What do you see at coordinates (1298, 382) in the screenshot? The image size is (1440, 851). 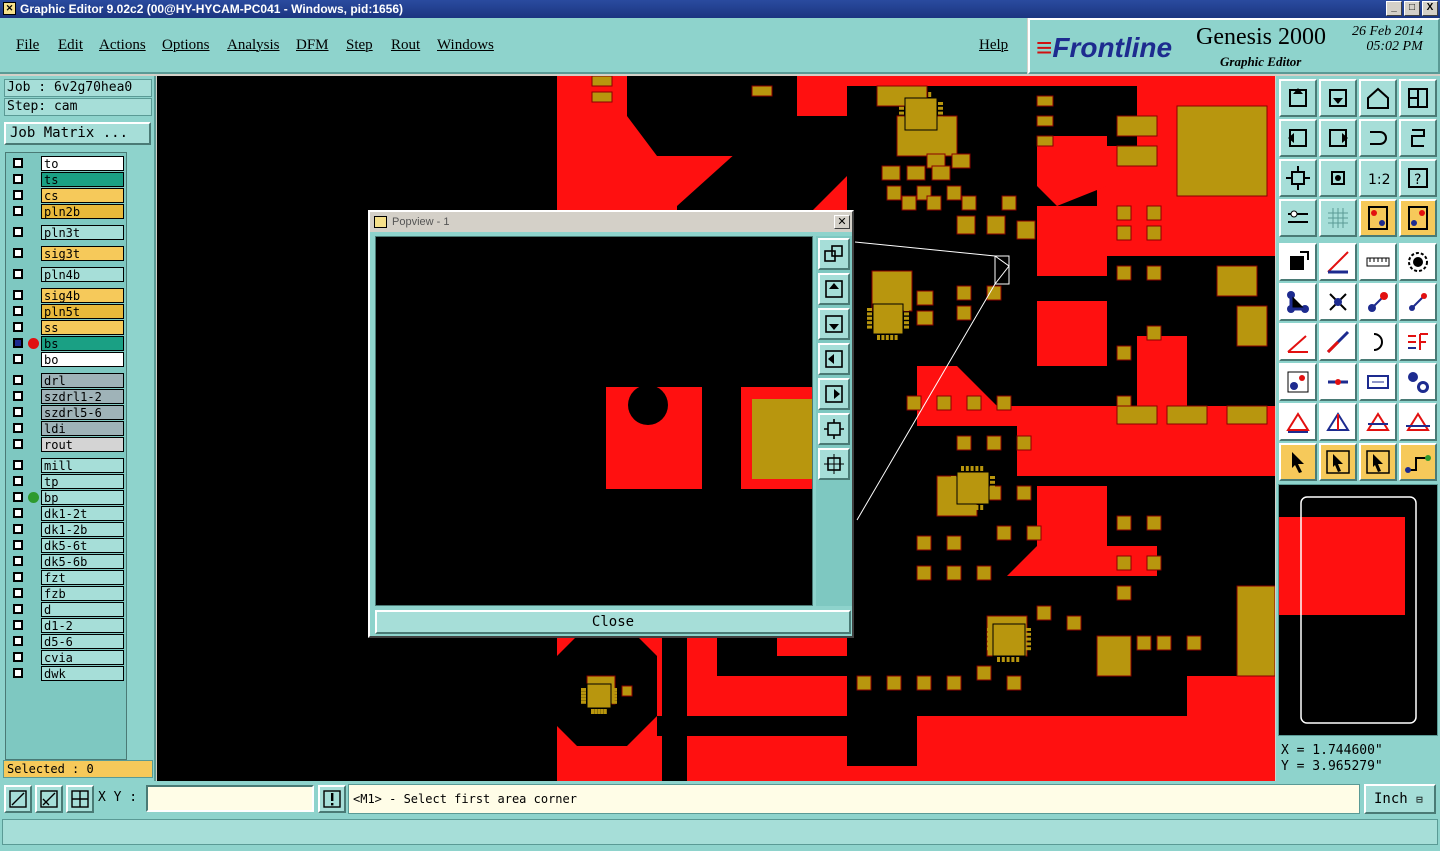 I see `pad-move-icon` at bounding box center [1298, 382].